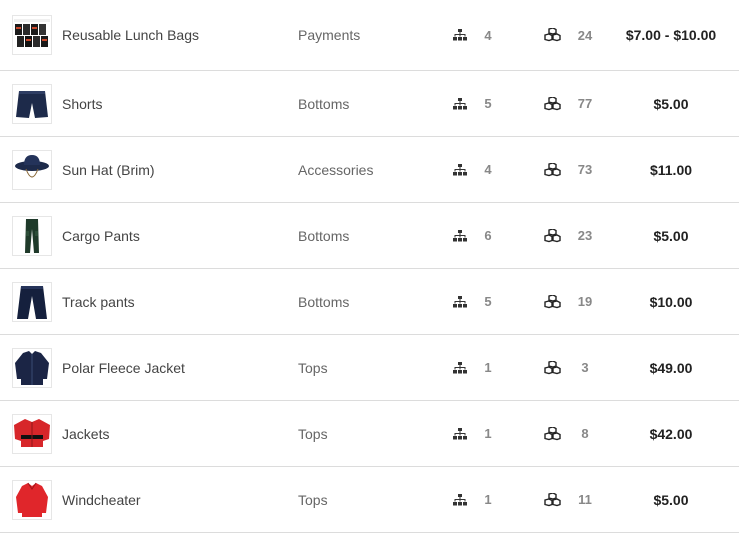  Describe the element at coordinates (369, 368) in the screenshot. I see `table-row: Polar Fleece Jacket Tops 1 3 $49.00` at that location.